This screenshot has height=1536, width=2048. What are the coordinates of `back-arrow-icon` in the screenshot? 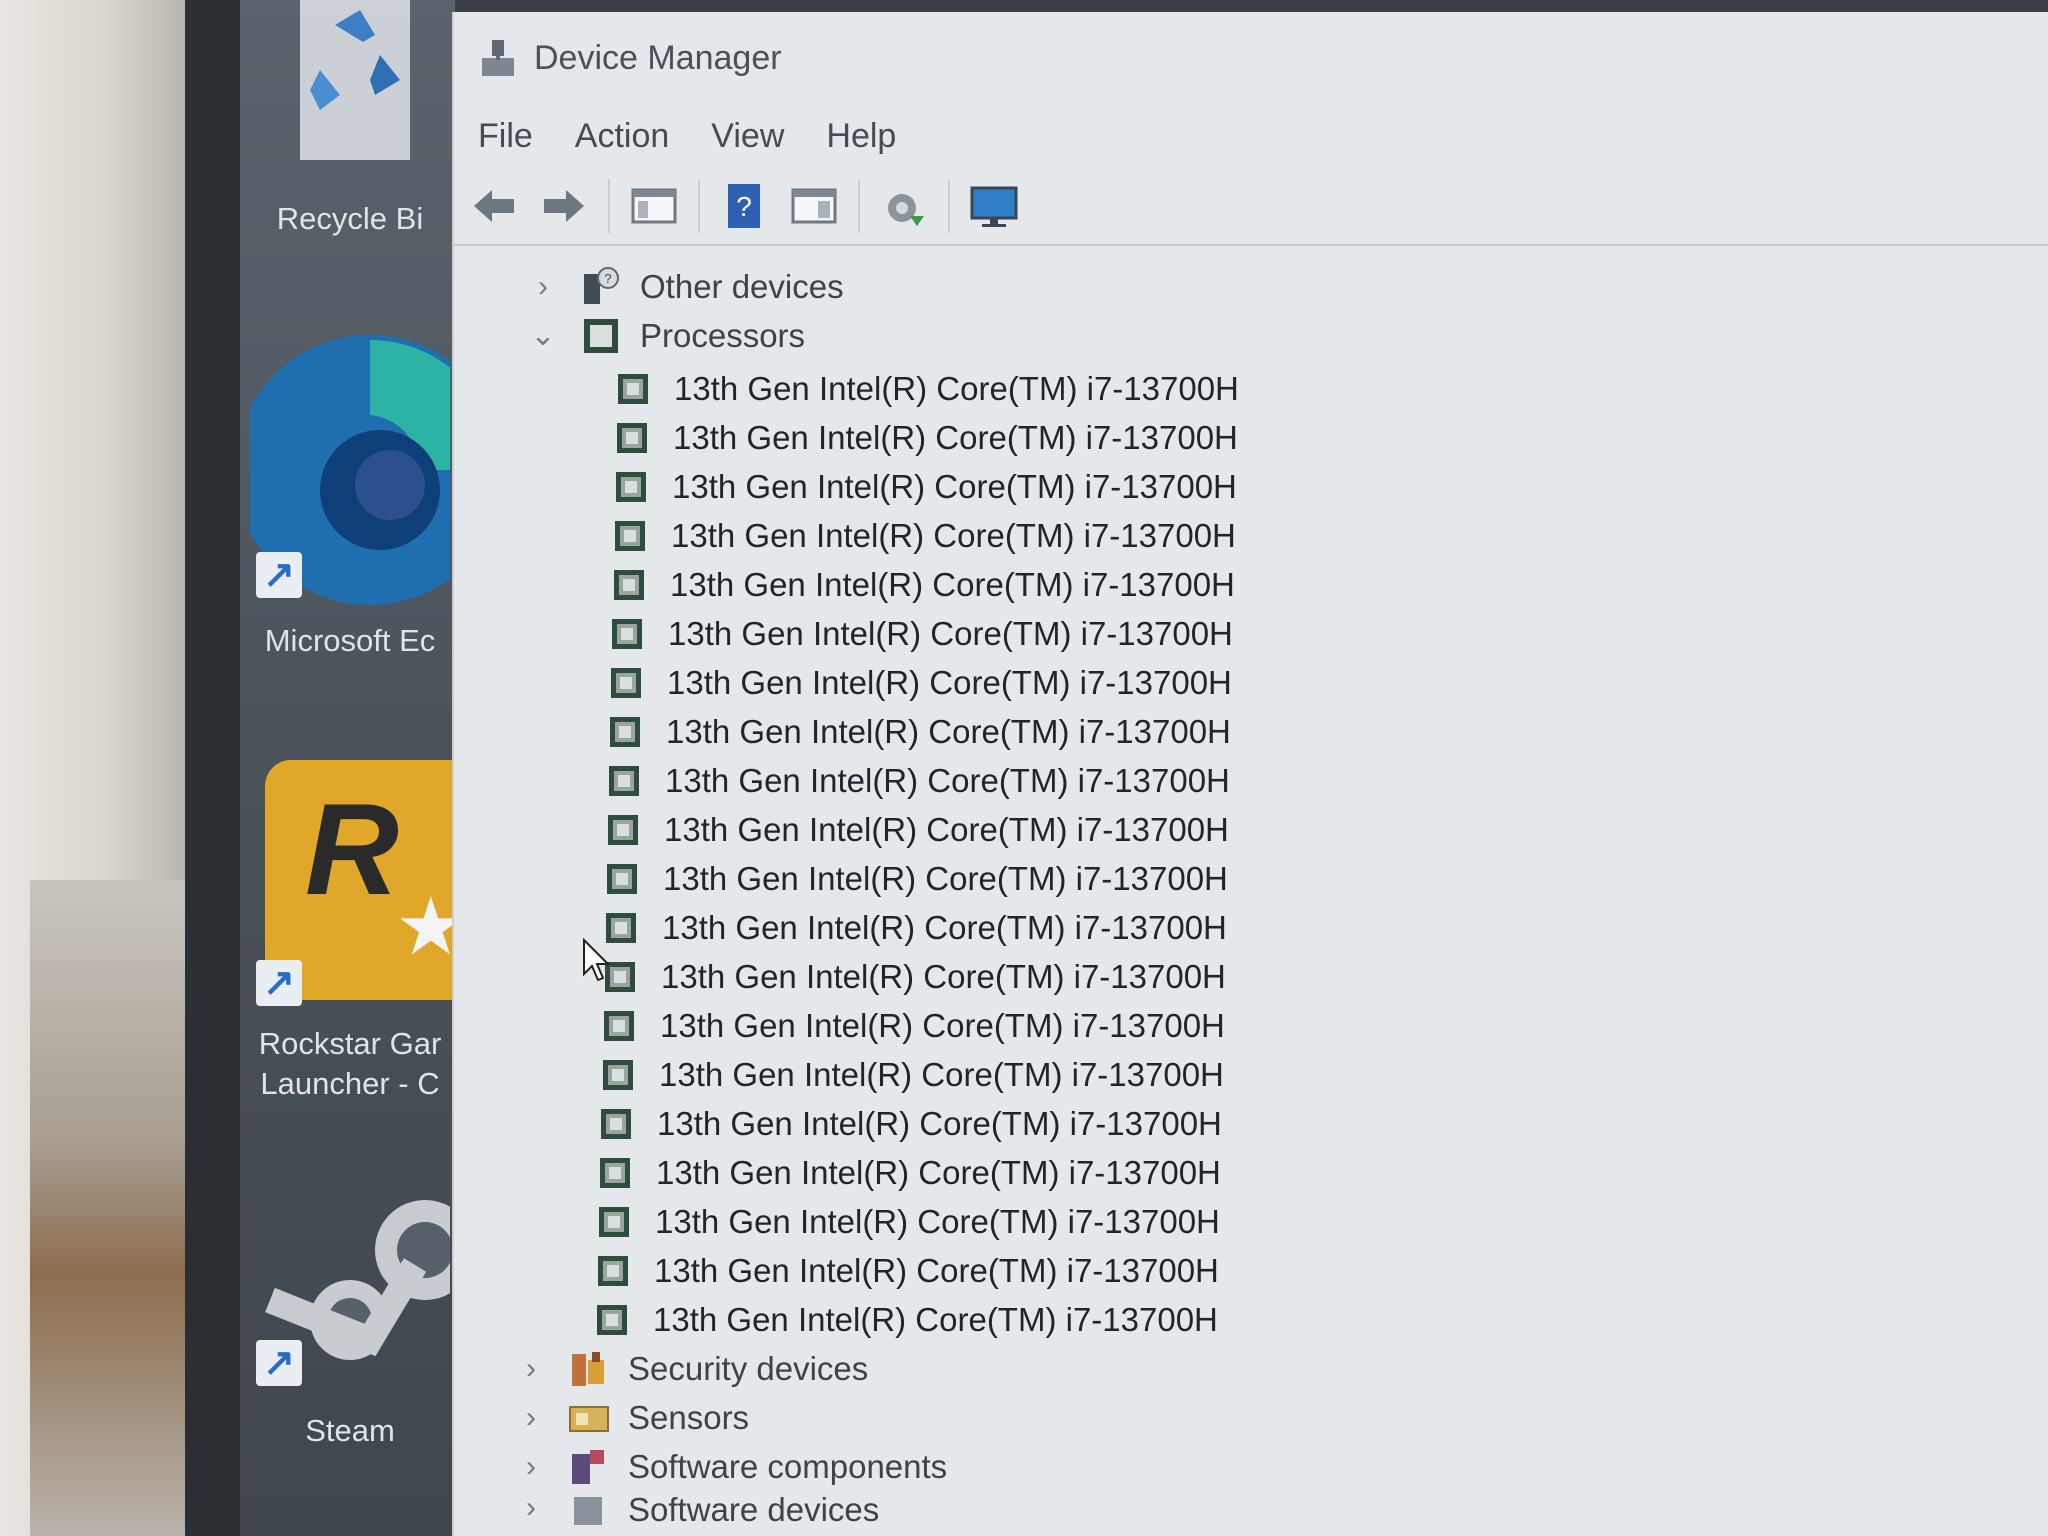 It's located at (494, 206).